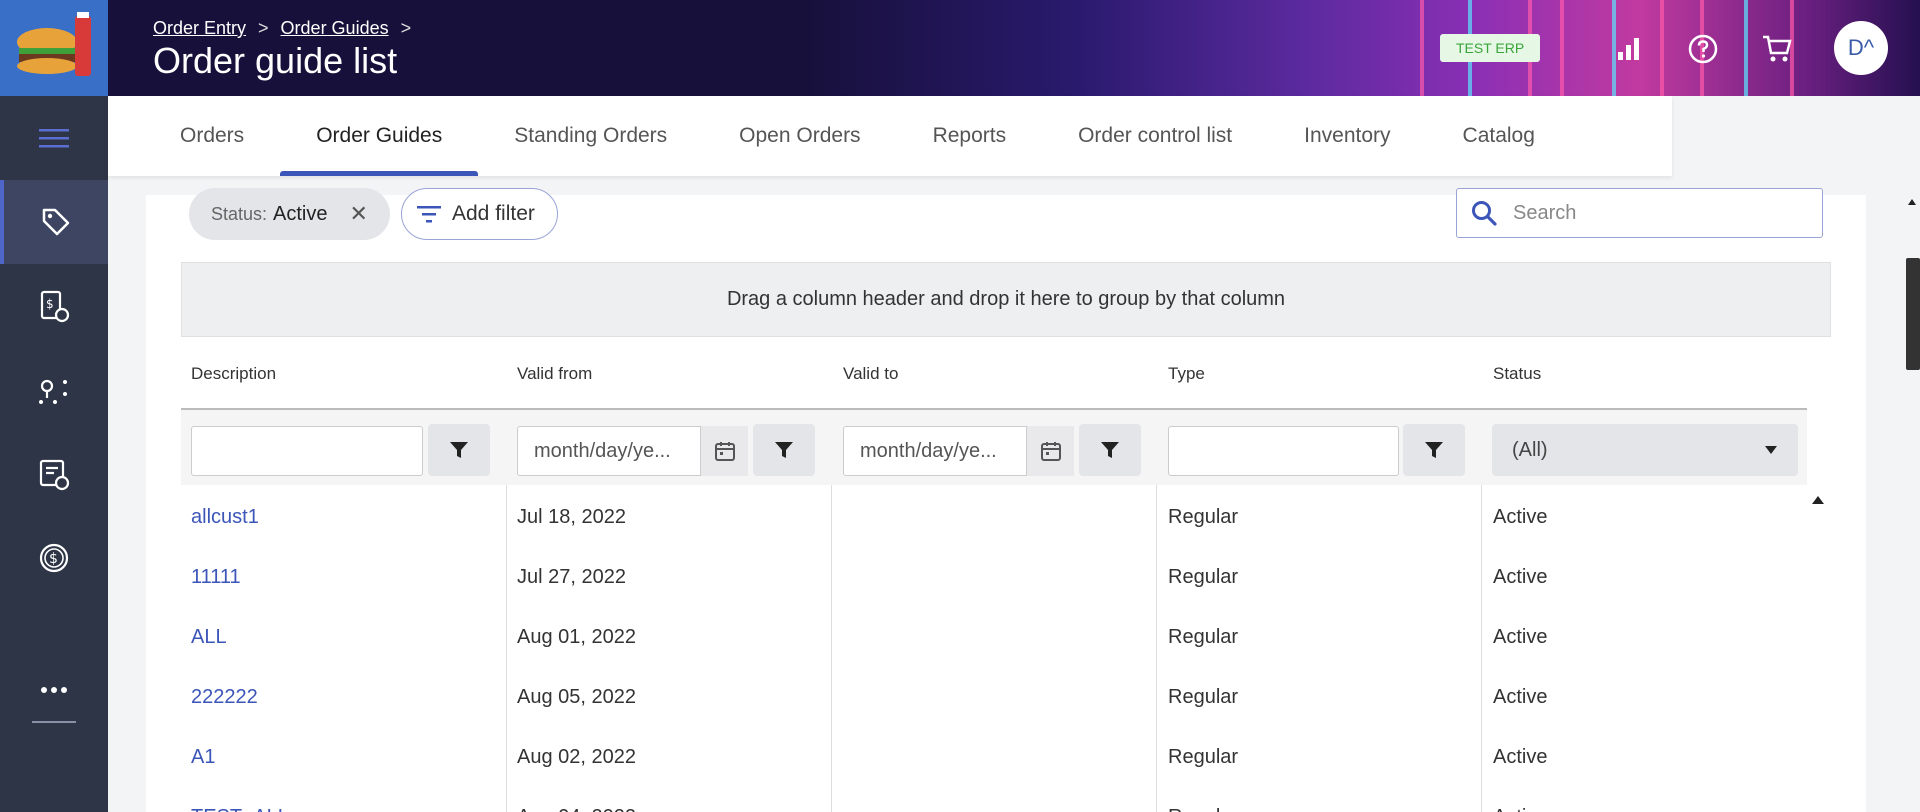 This screenshot has width=1920, height=812. What do you see at coordinates (209, 637) in the screenshot?
I see `description-link: ALL` at bounding box center [209, 637].